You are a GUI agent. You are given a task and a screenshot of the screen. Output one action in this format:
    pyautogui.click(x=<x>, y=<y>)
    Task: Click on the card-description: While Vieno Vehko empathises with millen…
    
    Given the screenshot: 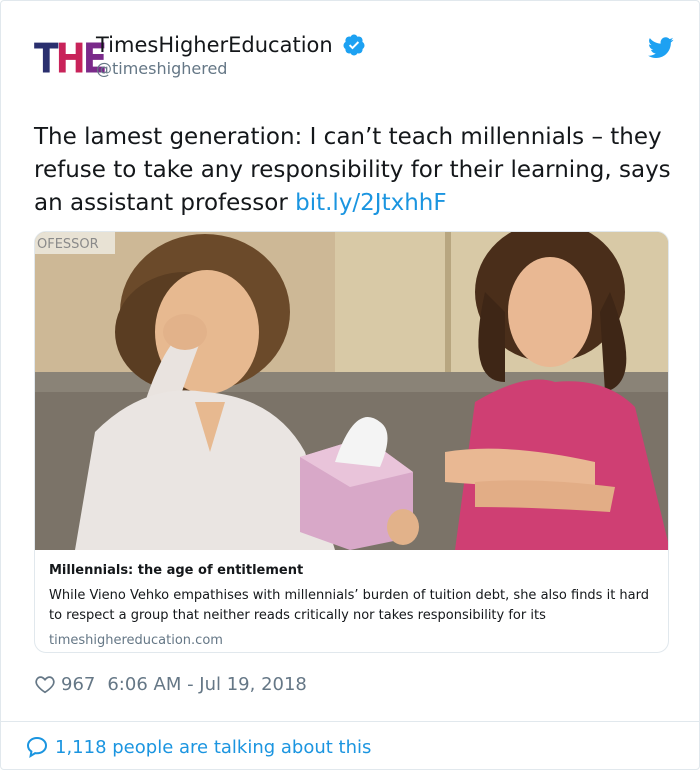 What is the action you would take?
    pyautogui.click(x=349, y=605)
    